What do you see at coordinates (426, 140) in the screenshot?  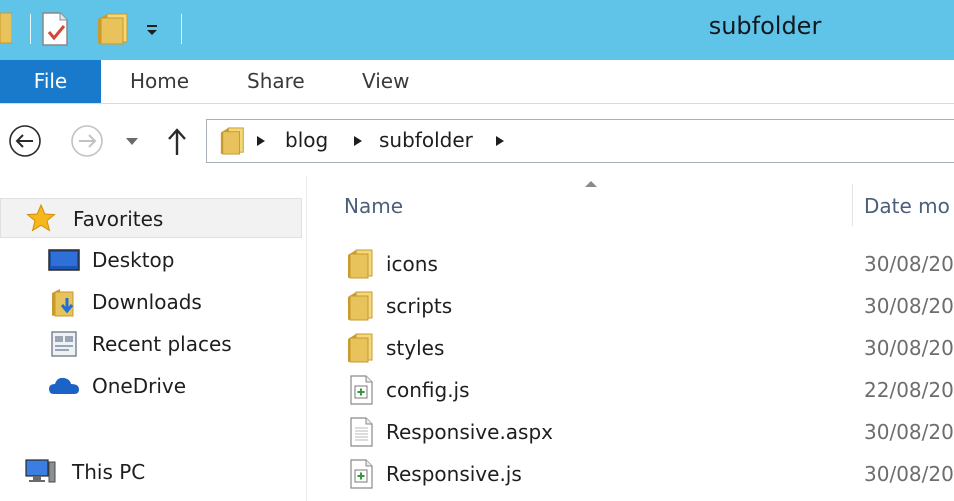 I see `breadcrumb-subfolder: subfolder` at bounding box center [426, 140].